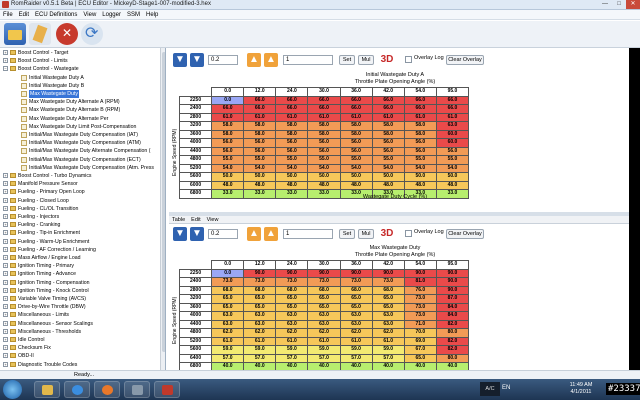 The image size is (640, 400). What do you see at coordinates (223, 234) in the screenshot?
I see `step-input: 0.2` at bounding box center [223, 234].